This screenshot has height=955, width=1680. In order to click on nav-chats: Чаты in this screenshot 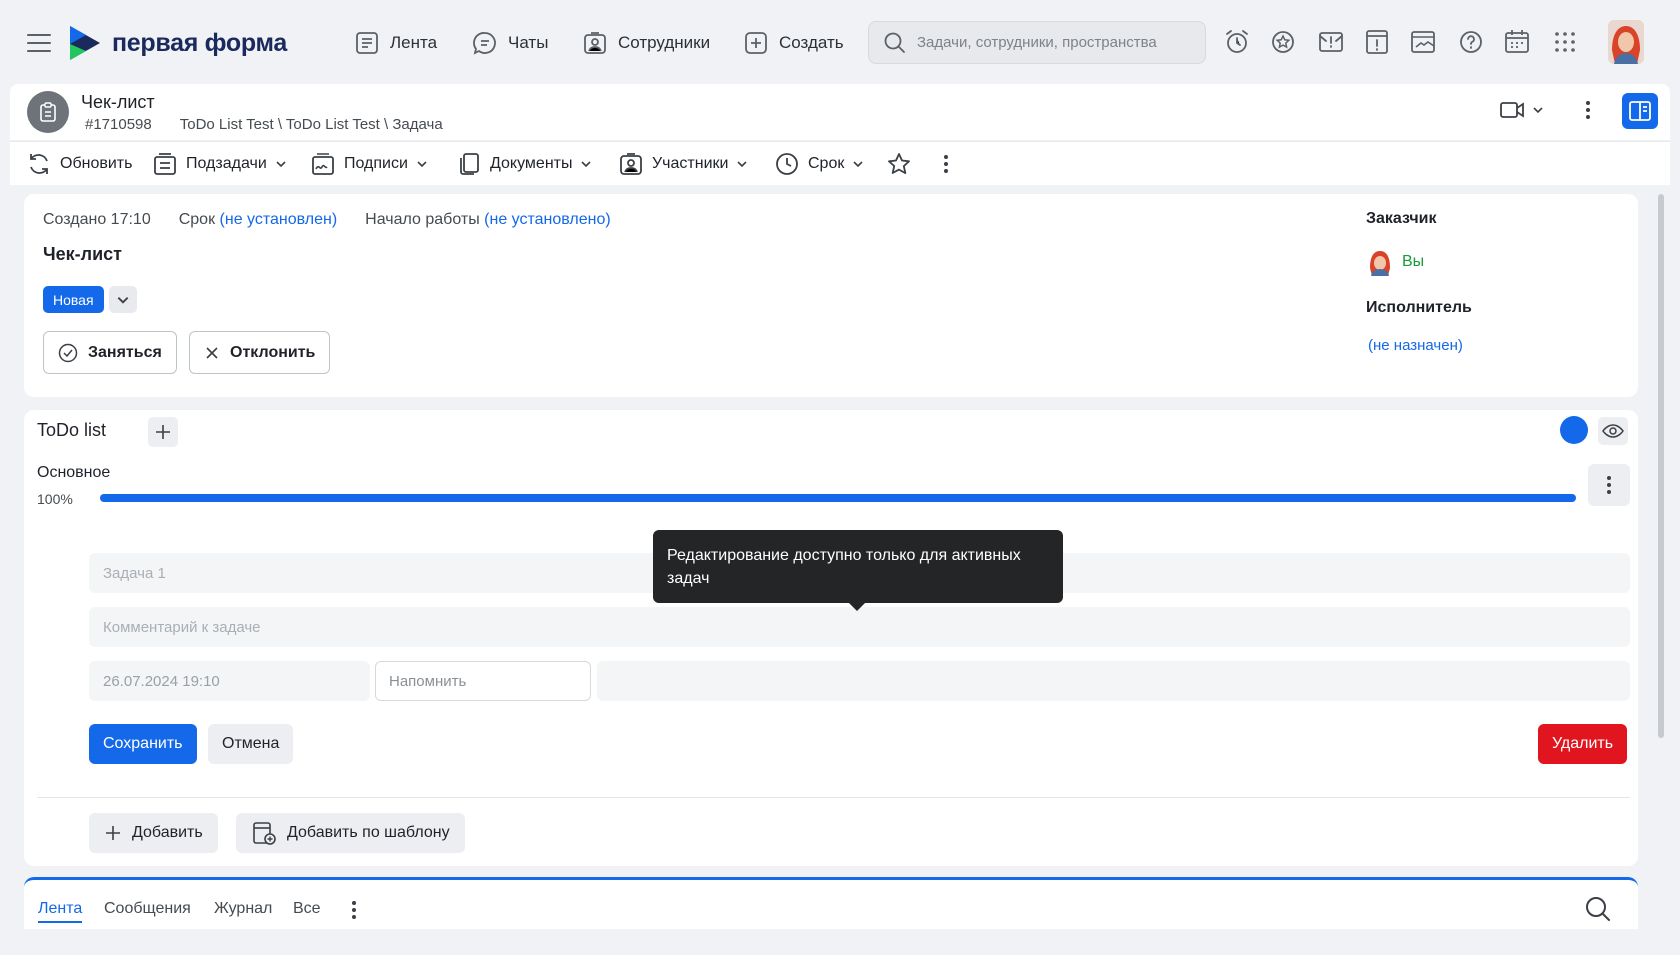, I will do `click(510, 43)`.